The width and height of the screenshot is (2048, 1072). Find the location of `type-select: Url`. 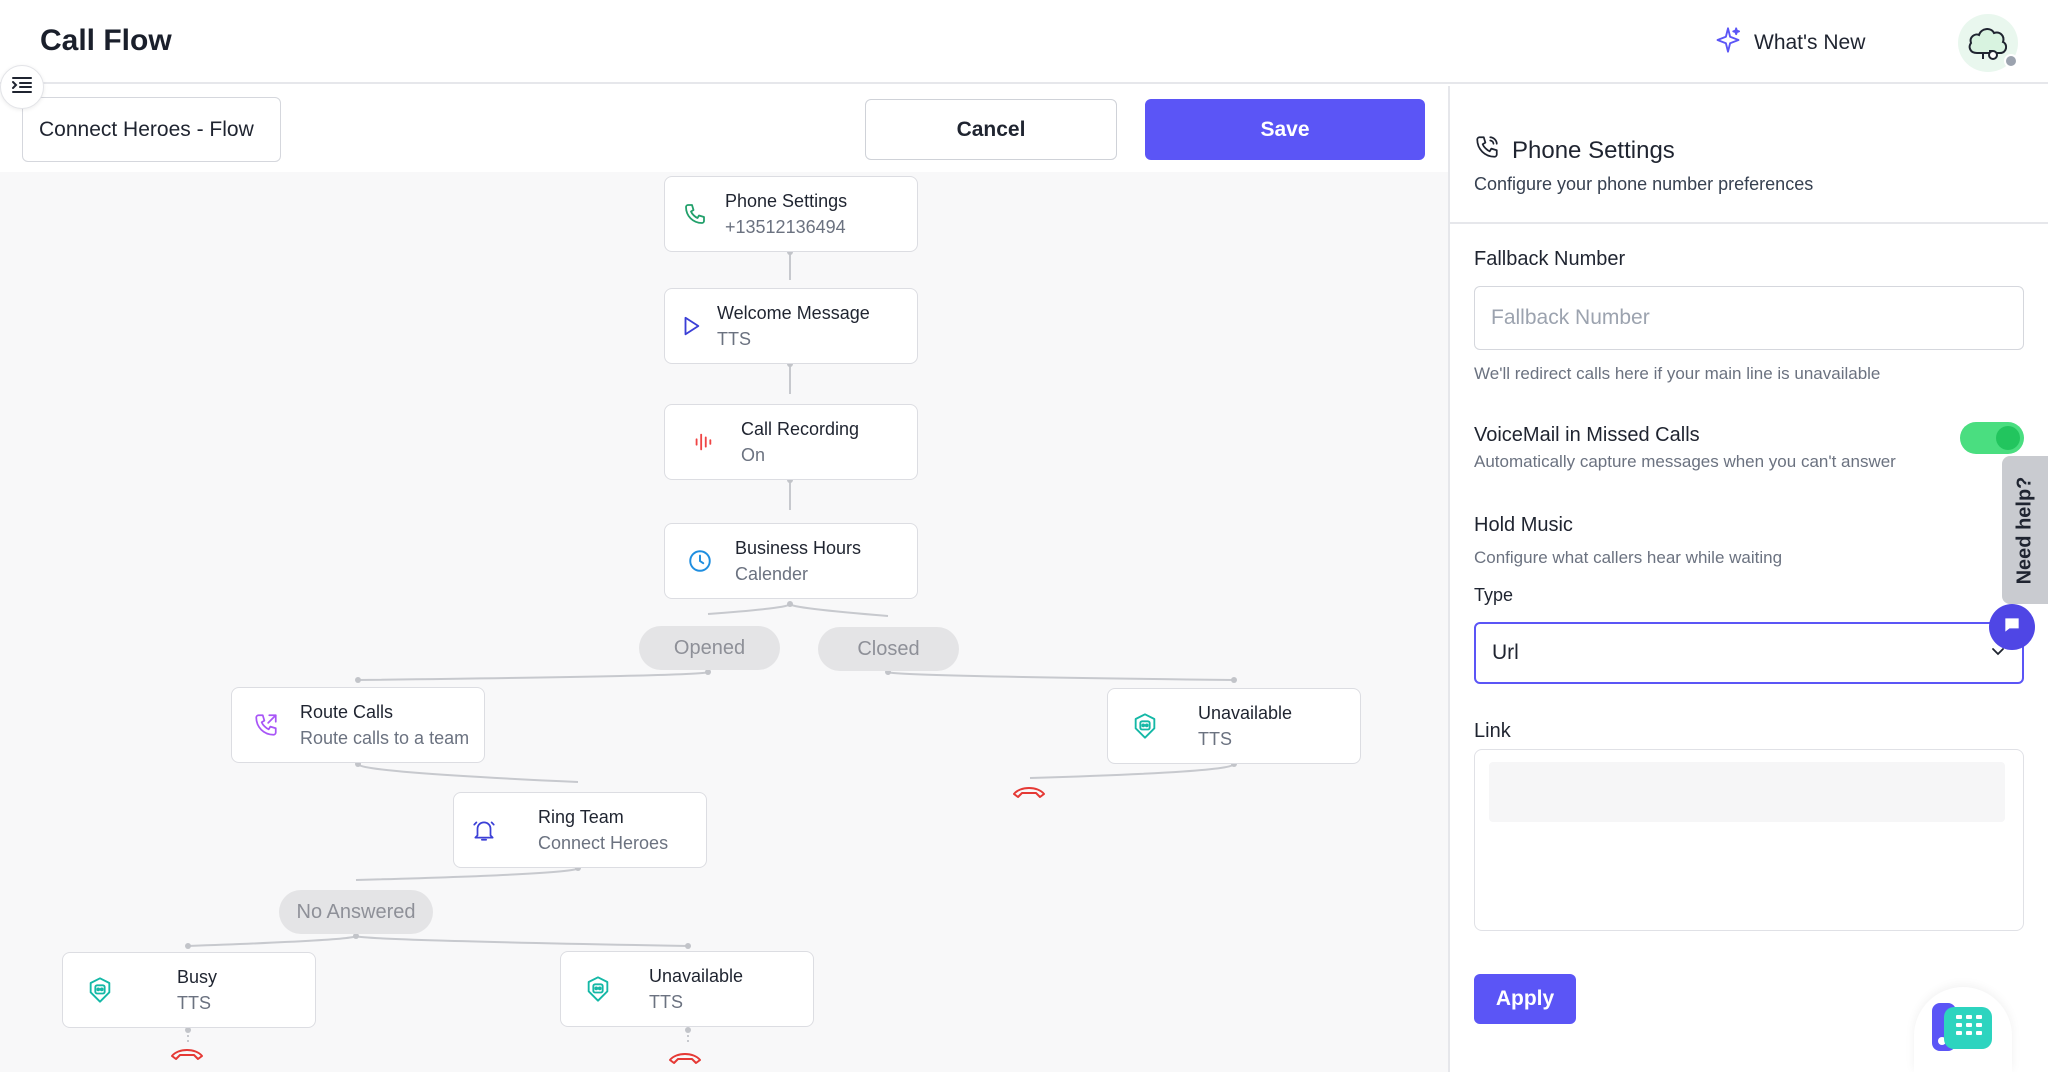

type-select: Url is located at coordinates (1749, 653).